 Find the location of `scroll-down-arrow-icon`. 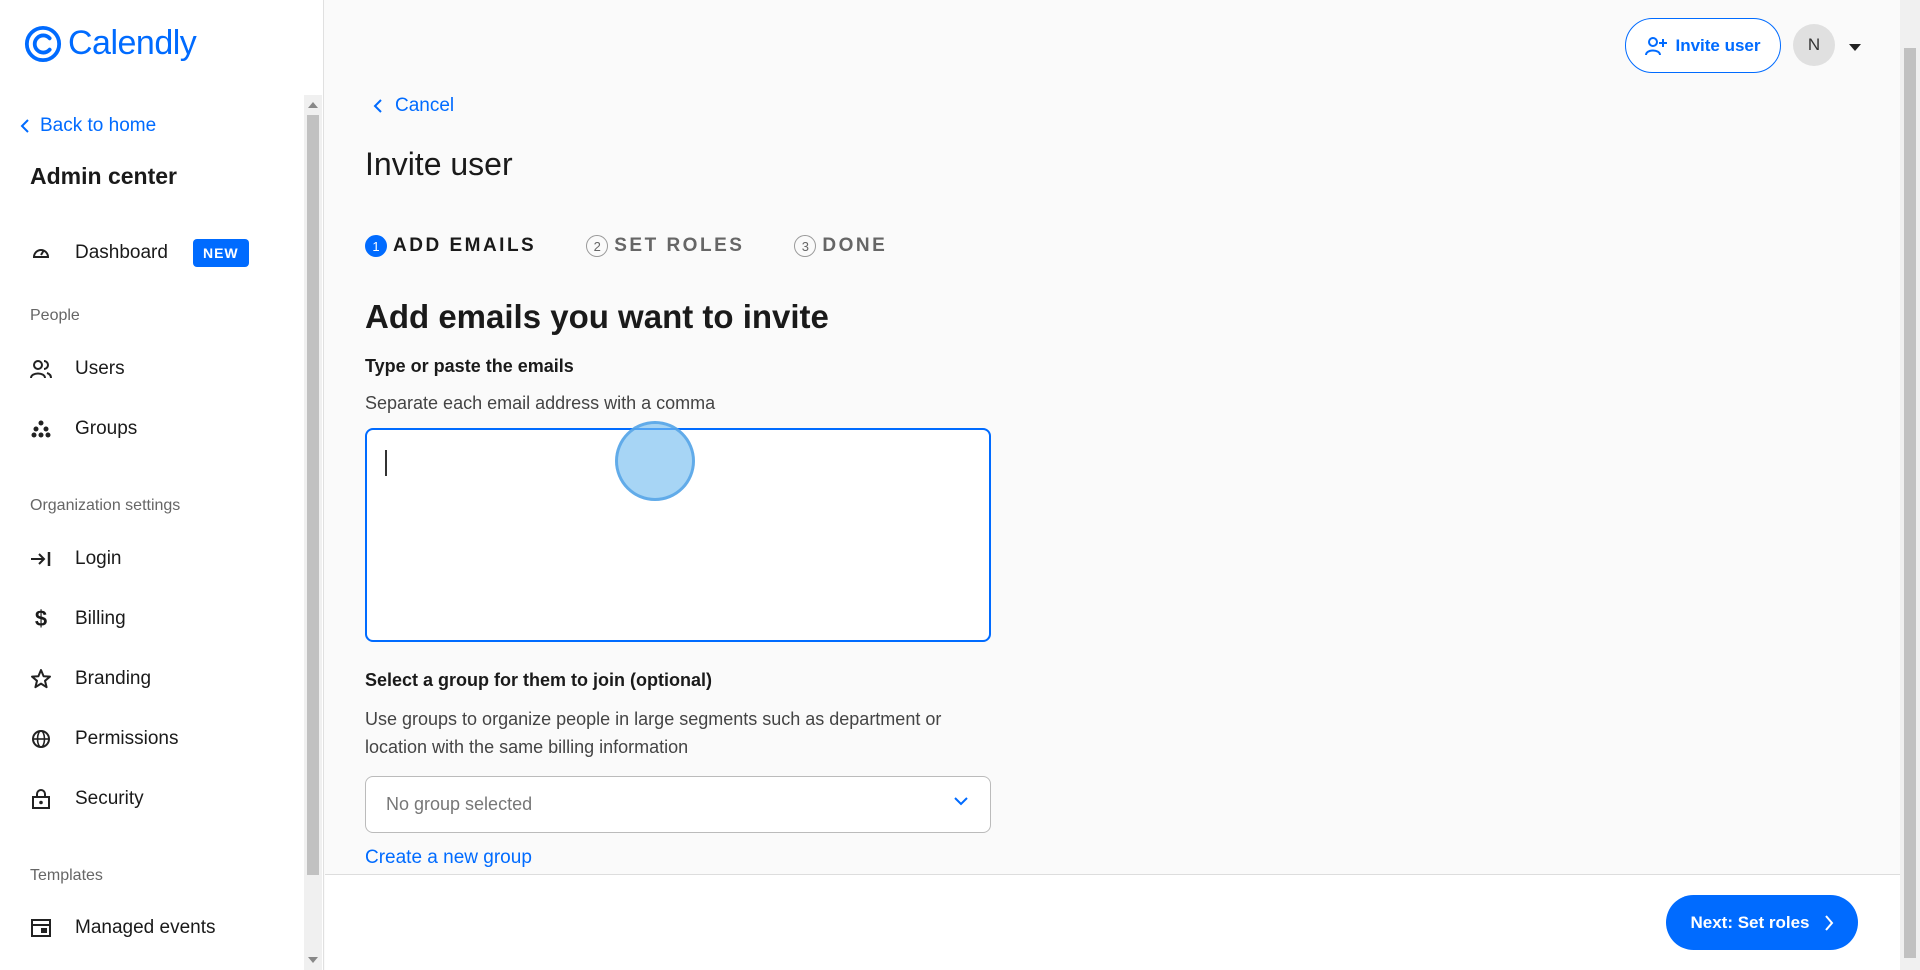

scroll-down-arrow-icon is located at coordinates (313, 960).